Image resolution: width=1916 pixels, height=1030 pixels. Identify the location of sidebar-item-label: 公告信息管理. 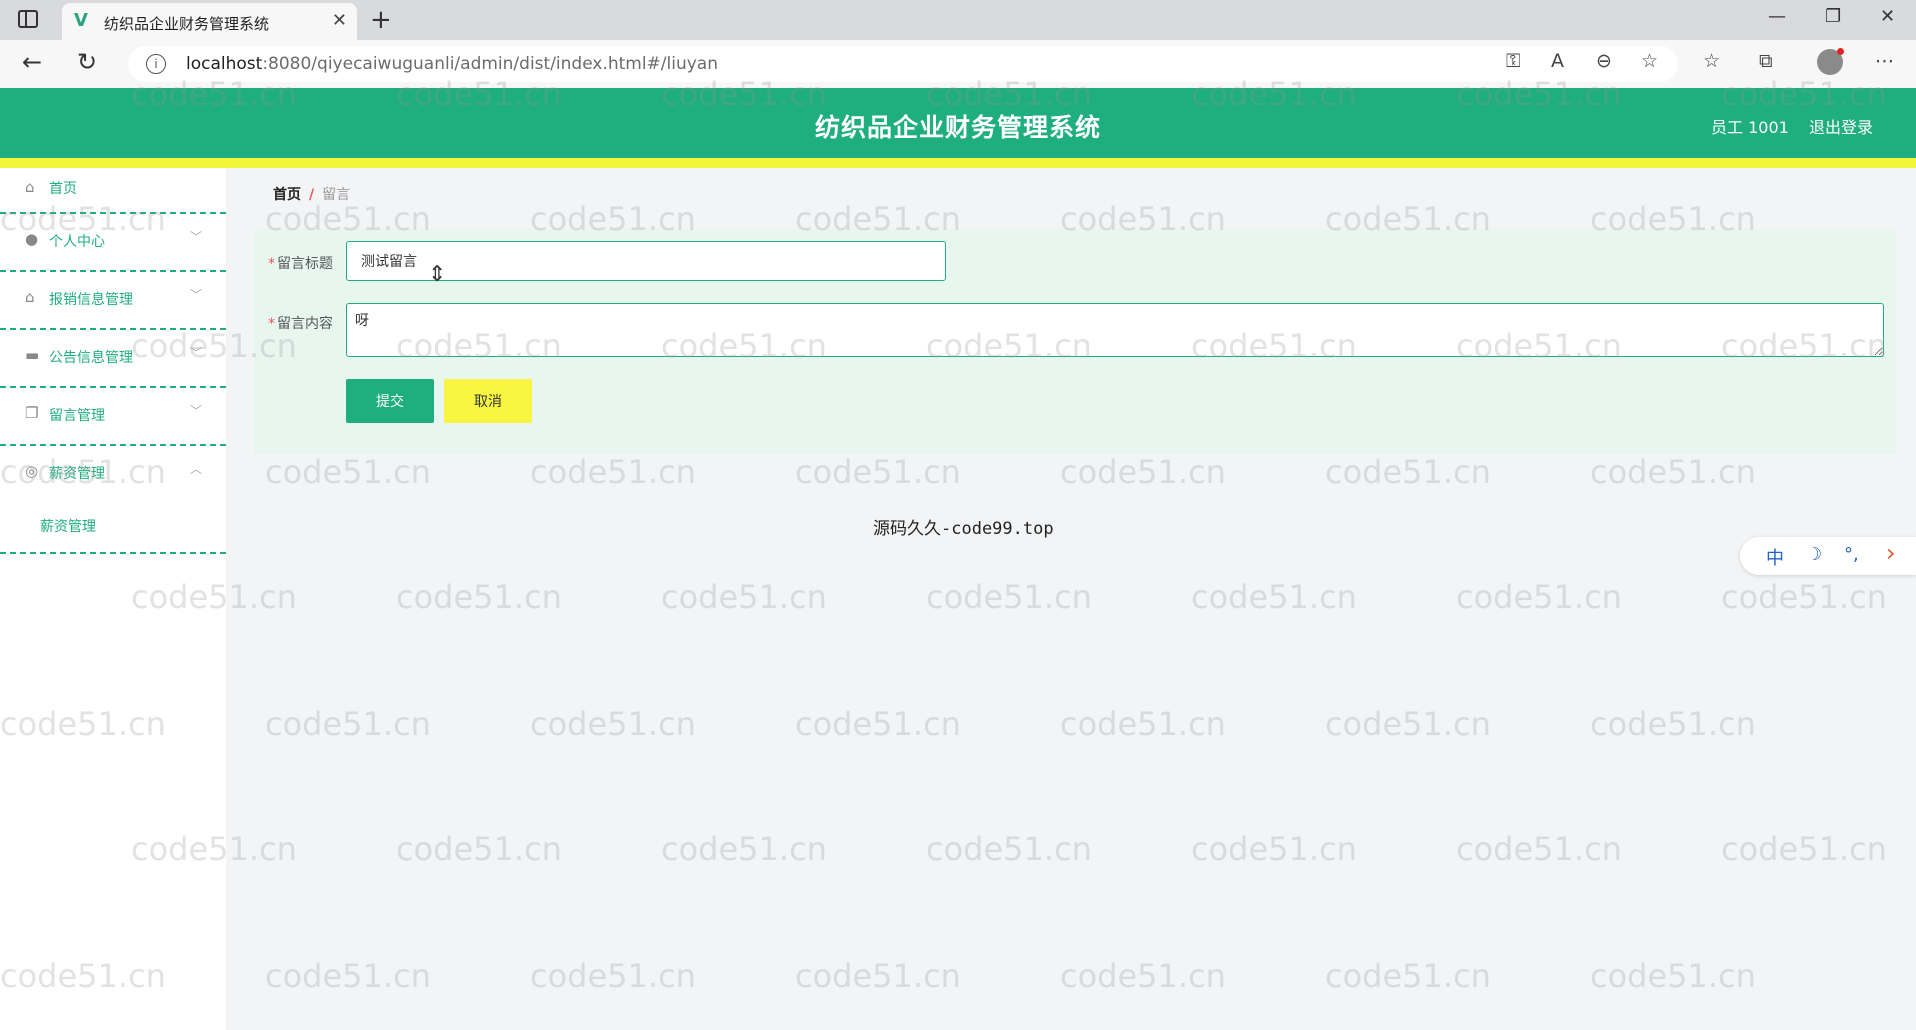
(91, 358).